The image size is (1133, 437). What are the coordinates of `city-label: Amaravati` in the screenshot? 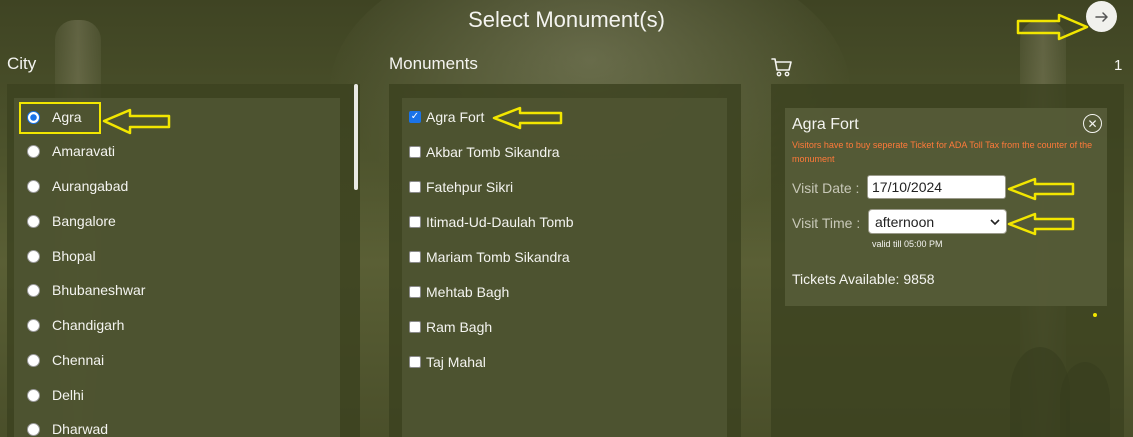 It's located at (84, 151).